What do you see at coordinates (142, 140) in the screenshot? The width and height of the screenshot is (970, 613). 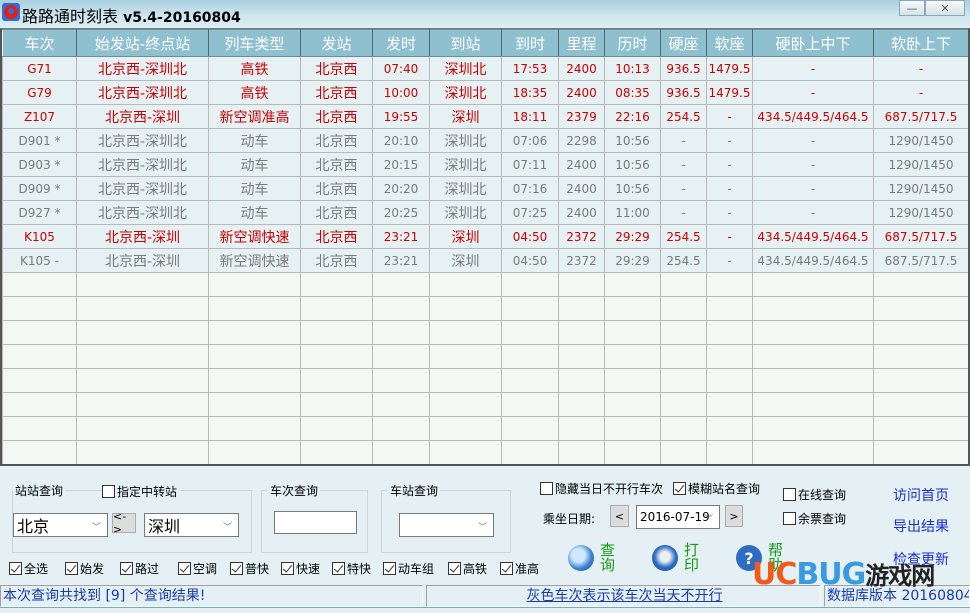 I see `table-cell: 北京西-深圳北` at bounding box center [142, 140].